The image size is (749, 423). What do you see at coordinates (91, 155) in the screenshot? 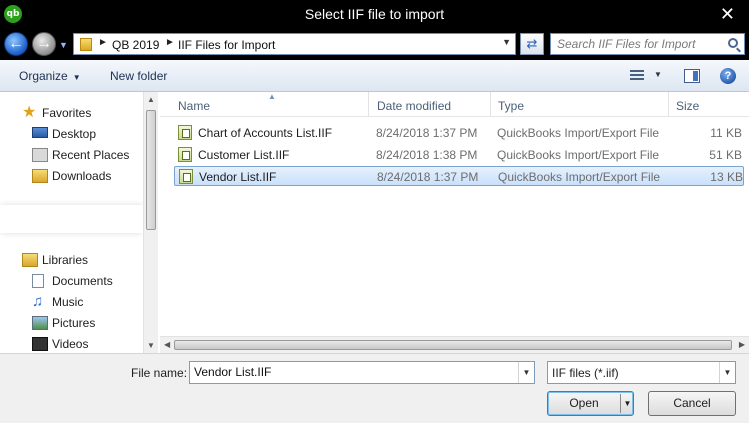
I see `sidebar-item-label: Recent Places` at bounding box center [91, 155].